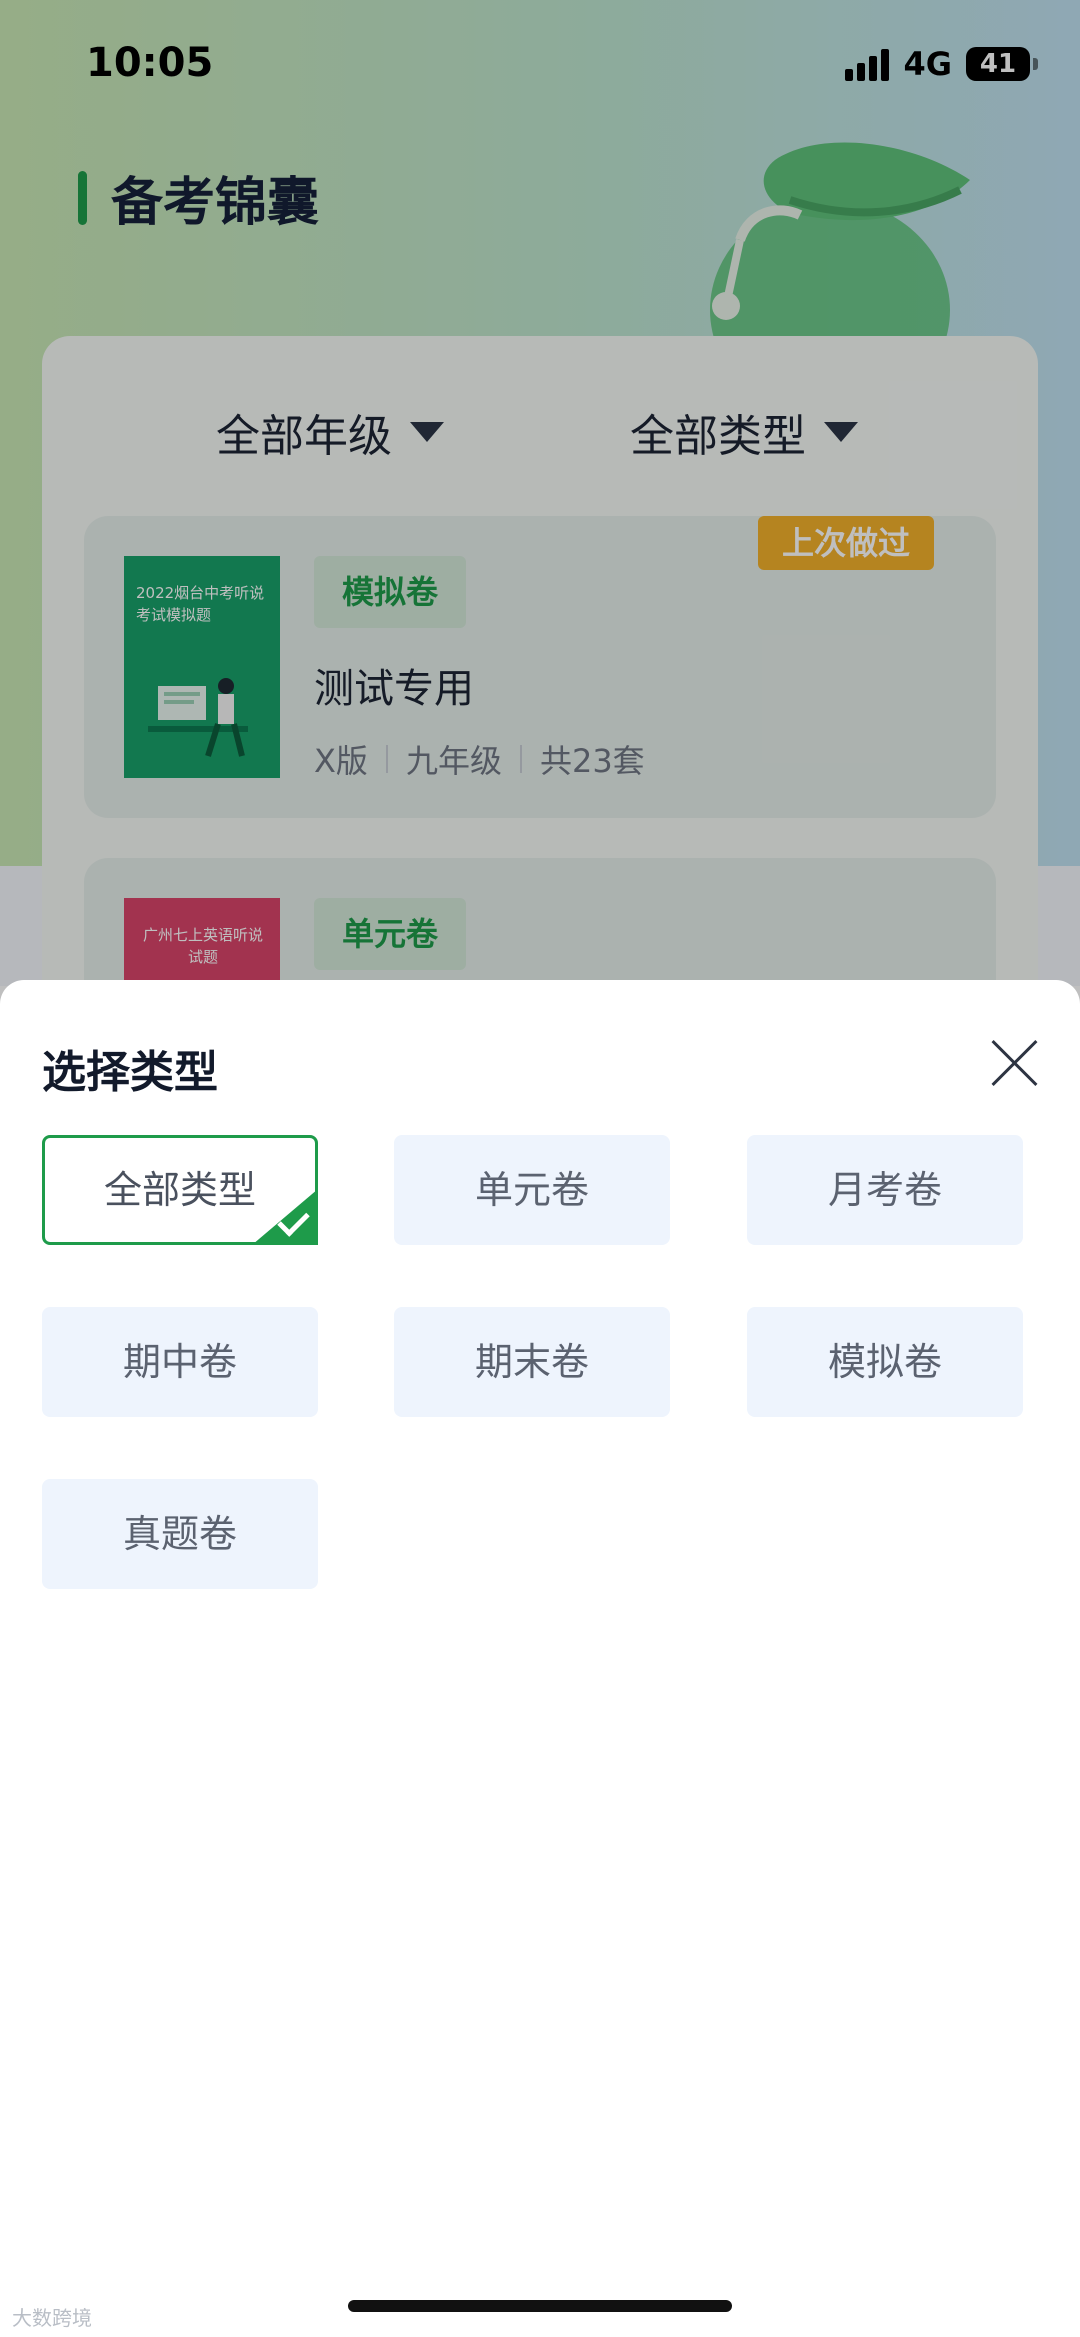 Image resolution: width=1080 pixels, height=2337 pixels. I want to click on type-option-midterm: 期中卷, so click(180, 1362).